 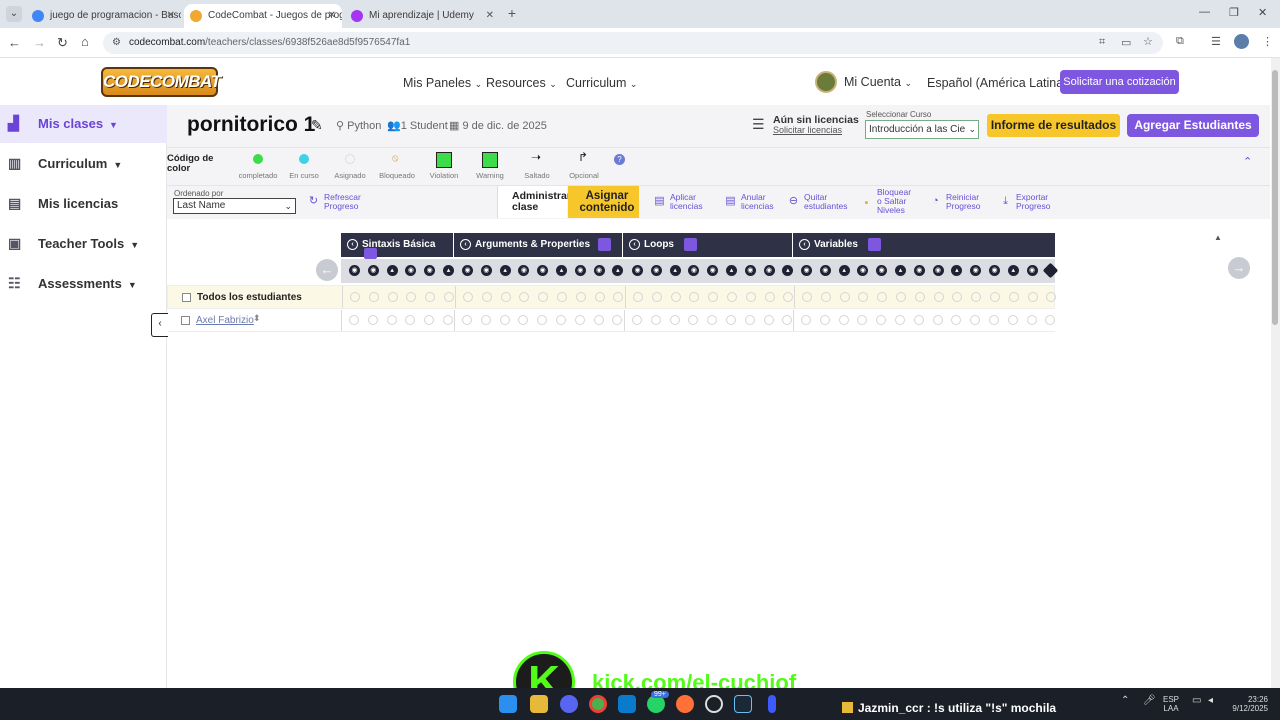 What do you see at coordinates (62, 43) in the screenshot?
I see `reload-icon: ↻` at bounding box center [62, 43].